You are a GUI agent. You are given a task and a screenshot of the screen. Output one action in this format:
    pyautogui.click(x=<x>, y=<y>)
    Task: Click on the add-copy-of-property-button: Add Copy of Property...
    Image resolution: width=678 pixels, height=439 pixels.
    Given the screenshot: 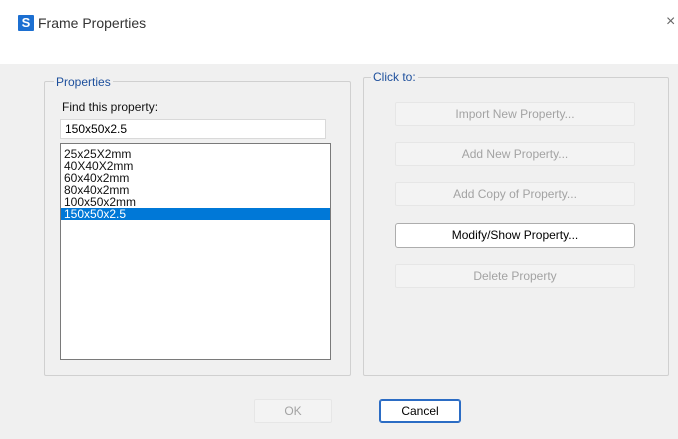 What is the action you would take?
    pyautogui.click(x=515, y=194)
    